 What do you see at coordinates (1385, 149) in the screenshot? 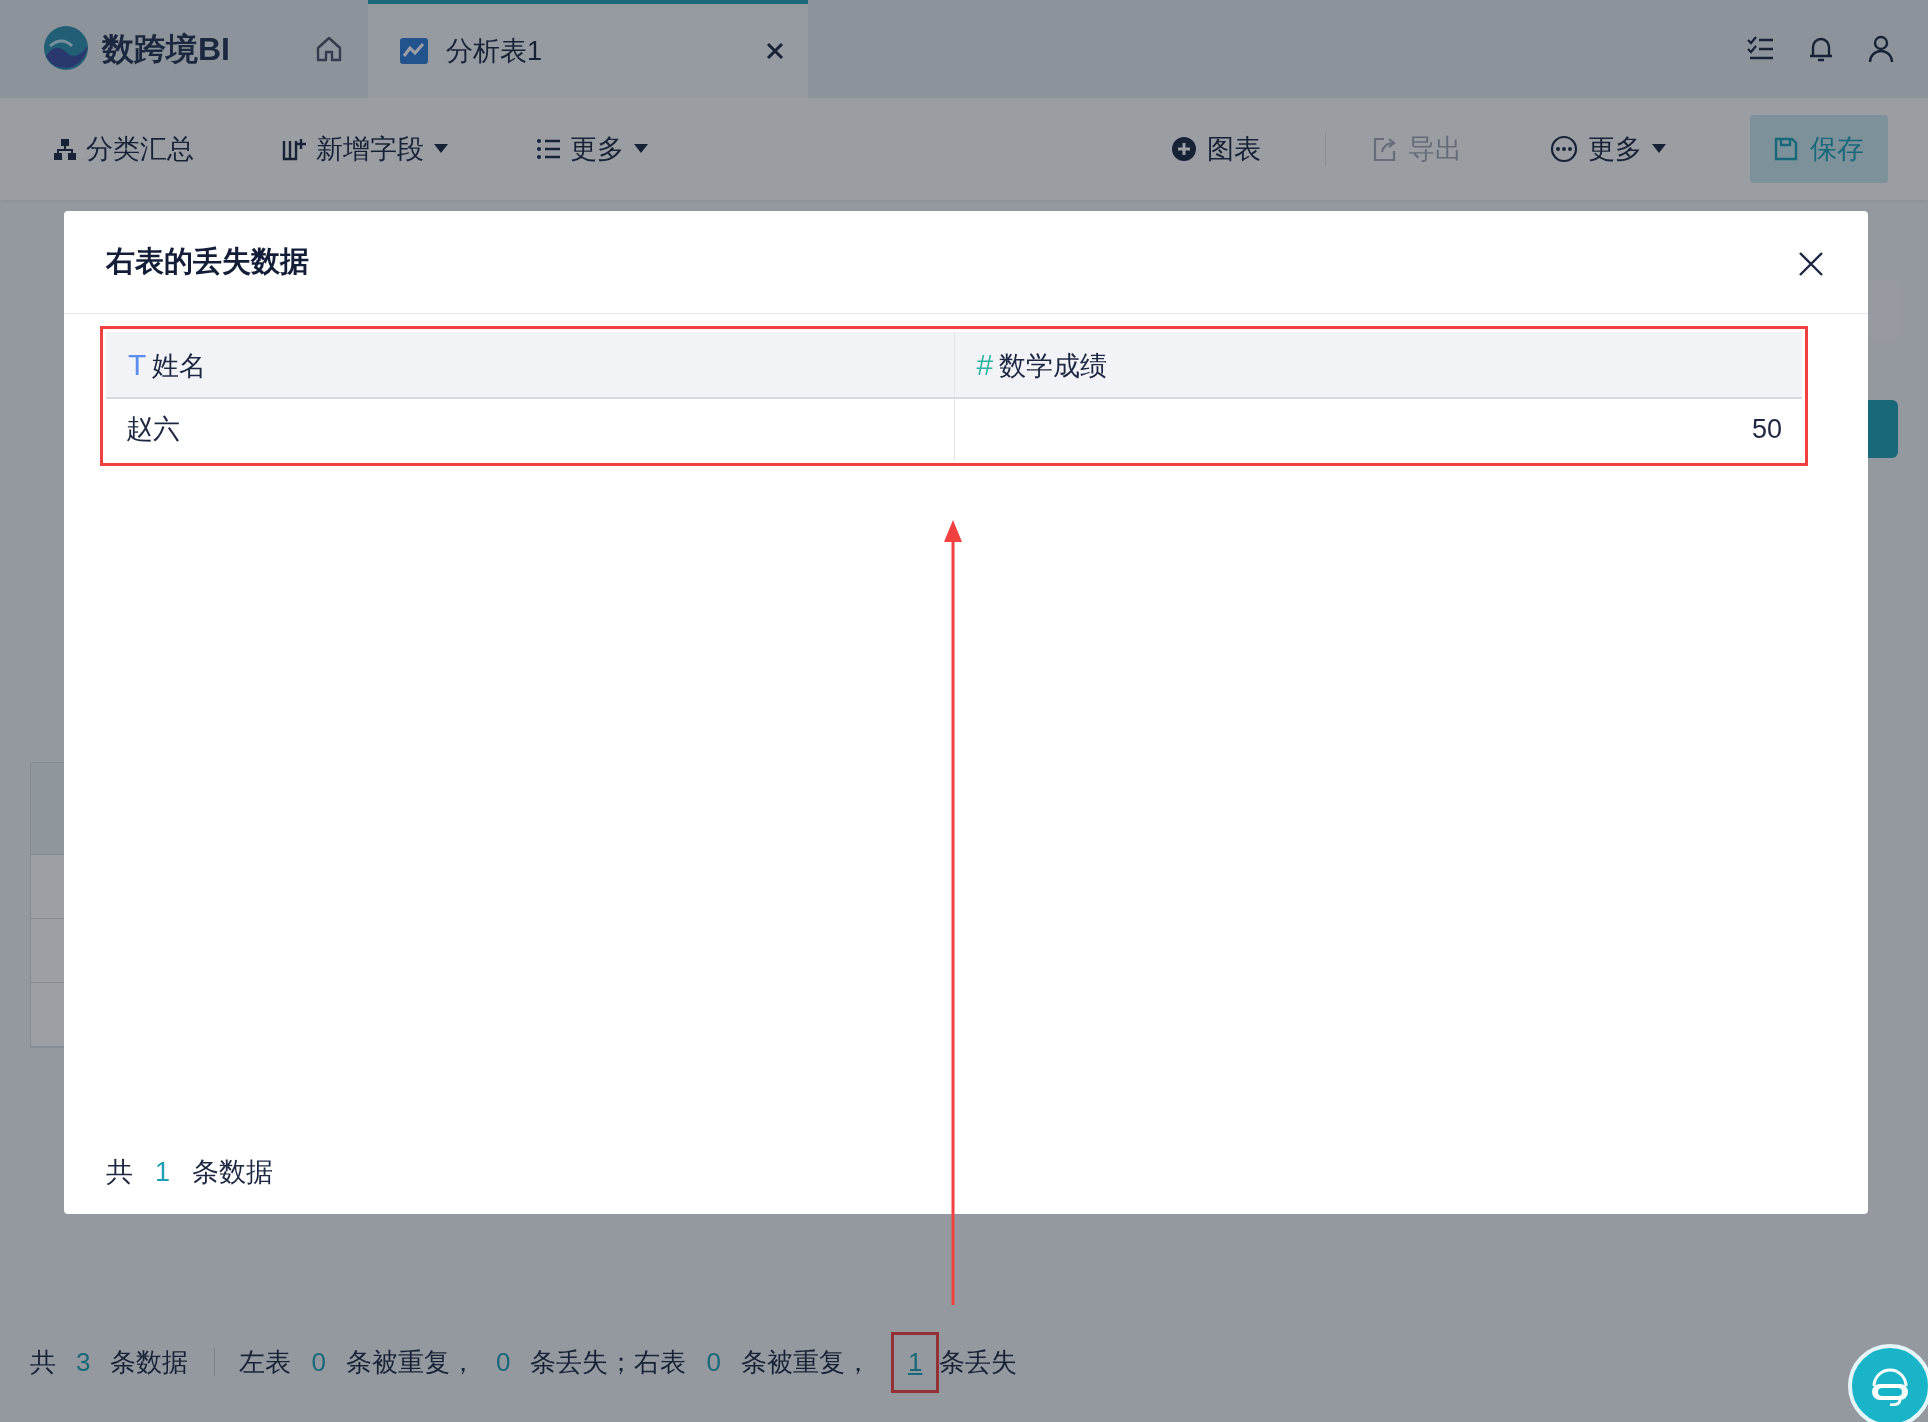
I see `export-icon` at bounding box center [1385, 149].